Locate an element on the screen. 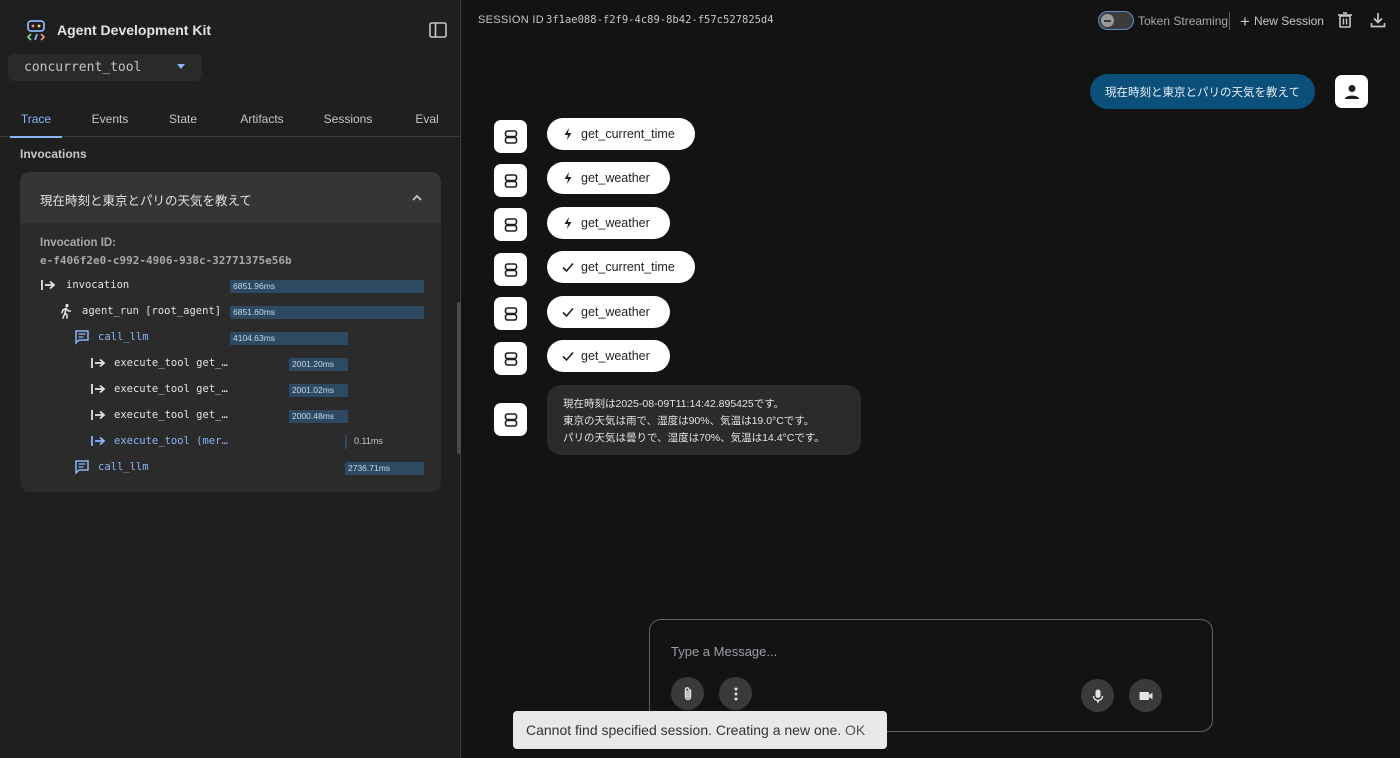  agent-message-line: パリの天気は曇りで、湿度は70%、気温は14.4°Cです。 is located at coordinates (694, 438).